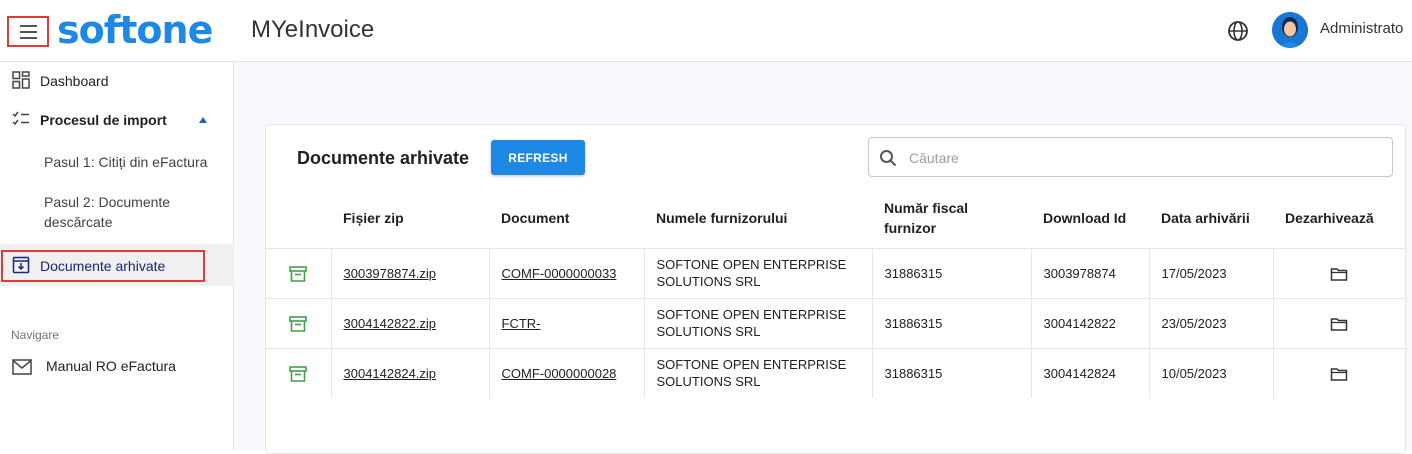 This screenshot has width=1412, height=454. Describe the element at coordinates (103, 266) in the screenshot. I see `sidebar-item-label: Documente arhivate` at that location.